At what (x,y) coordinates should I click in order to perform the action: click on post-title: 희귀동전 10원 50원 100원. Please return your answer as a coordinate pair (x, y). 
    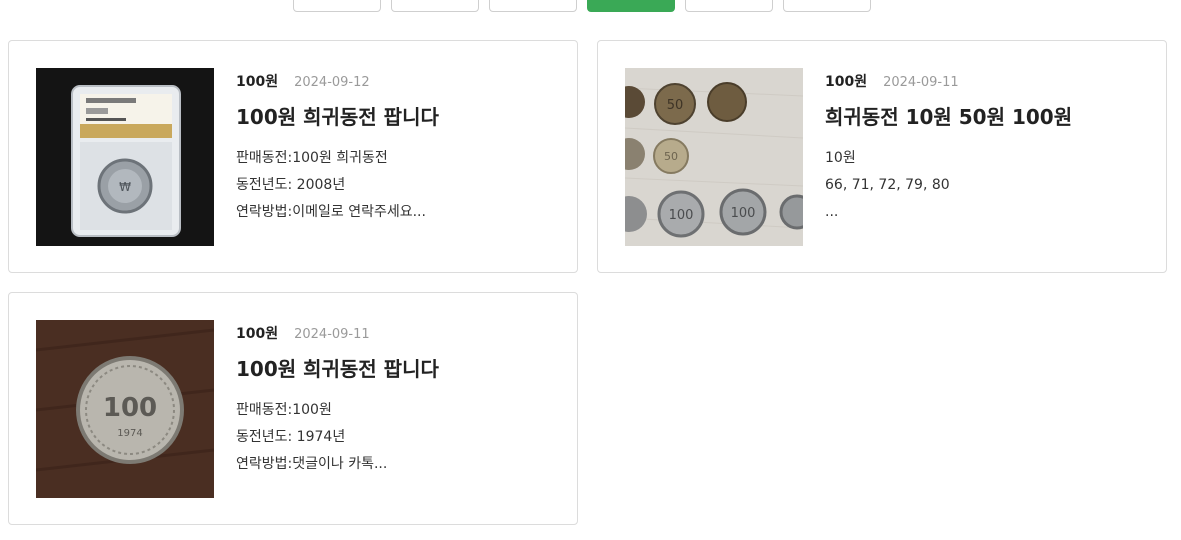
    Looking at the image, I should click on (948, 115).